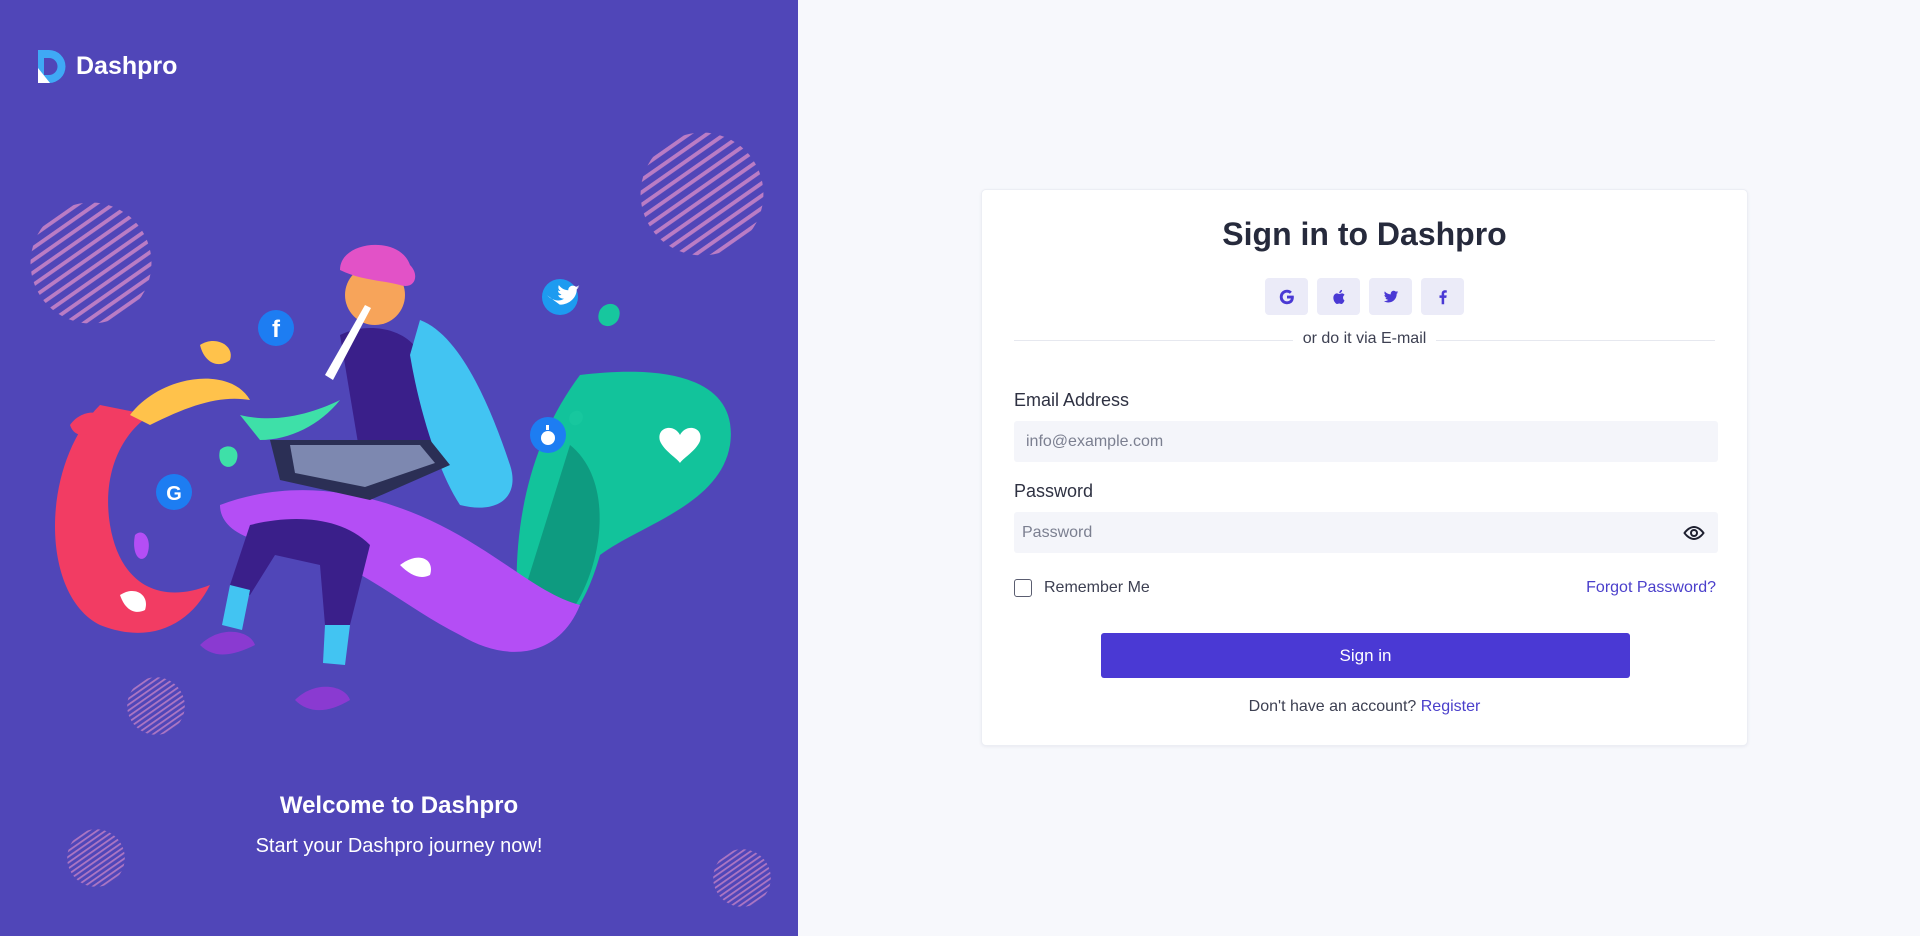 Image resolution: width=1920 pixels, height=936 pixels. I want to click on twitter-icon, so click(1390, 296).